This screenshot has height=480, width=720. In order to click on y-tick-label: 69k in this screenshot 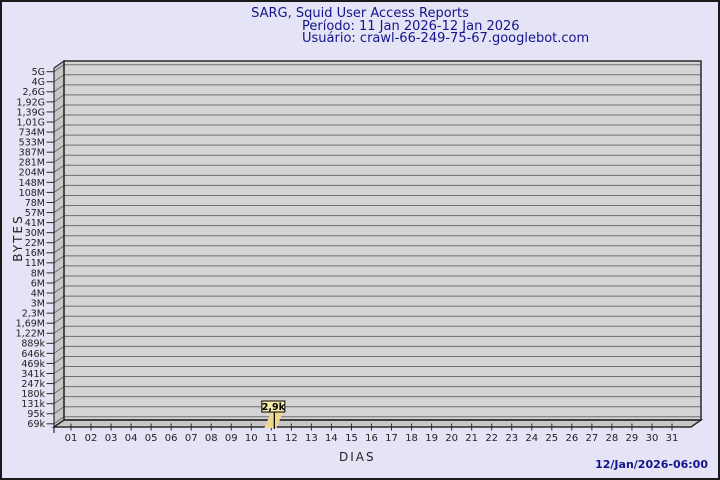, I will do `click(36, 424)`.